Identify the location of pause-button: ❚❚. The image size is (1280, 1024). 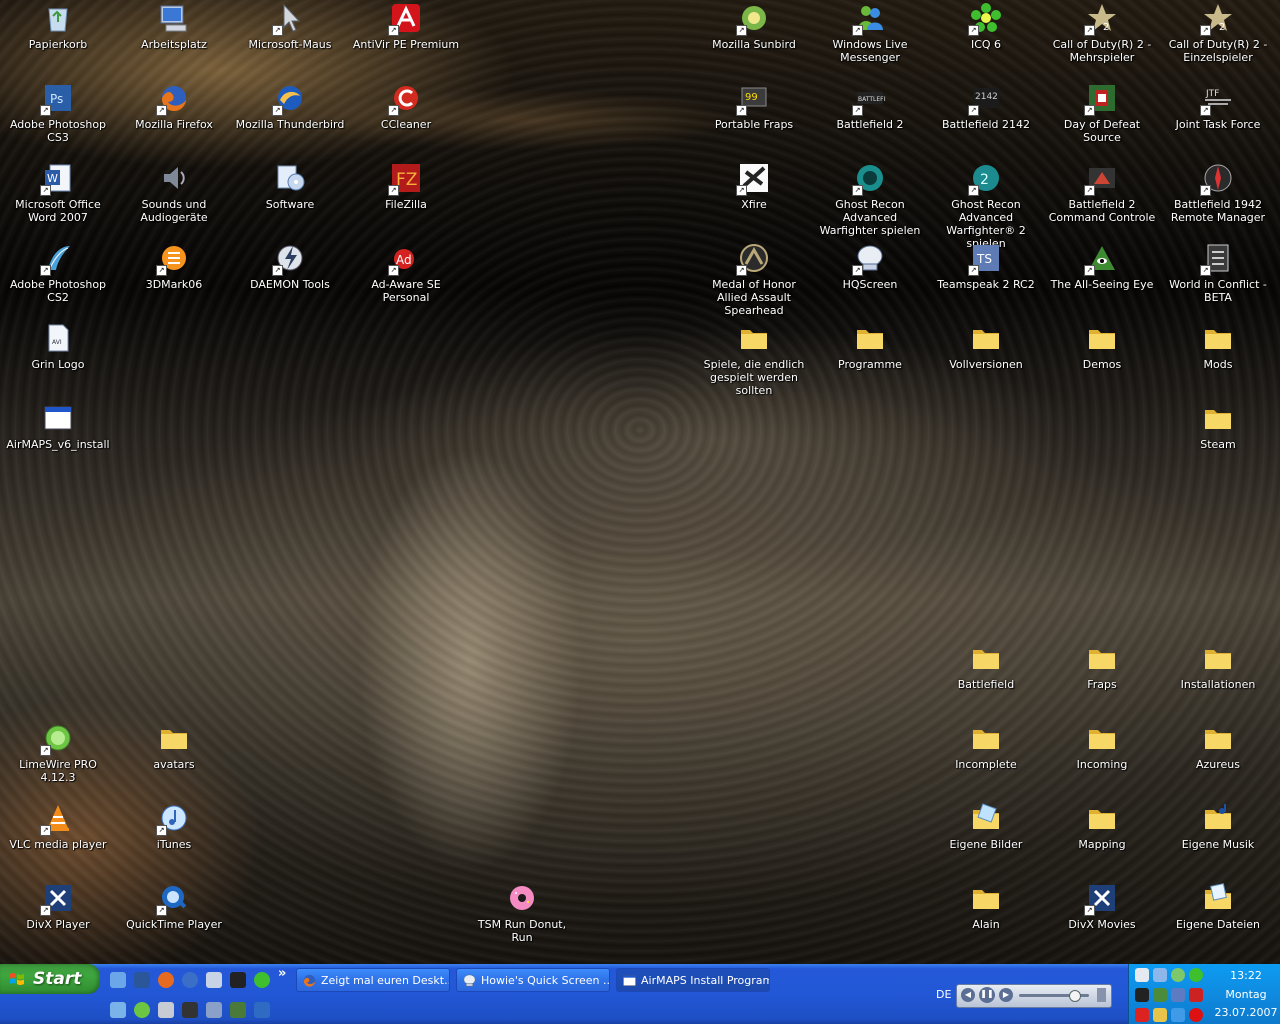
(987, 995).